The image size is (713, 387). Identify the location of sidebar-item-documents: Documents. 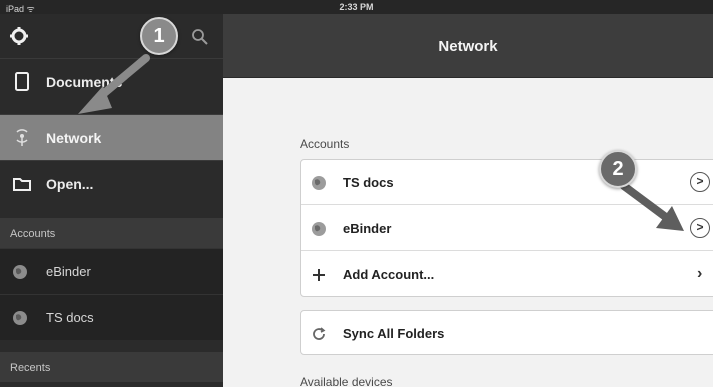
(111, 81).